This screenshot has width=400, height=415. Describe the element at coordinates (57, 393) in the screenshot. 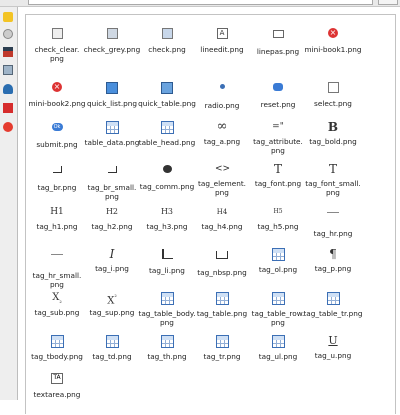

I see `file-item: TA textarea.png` at that location.